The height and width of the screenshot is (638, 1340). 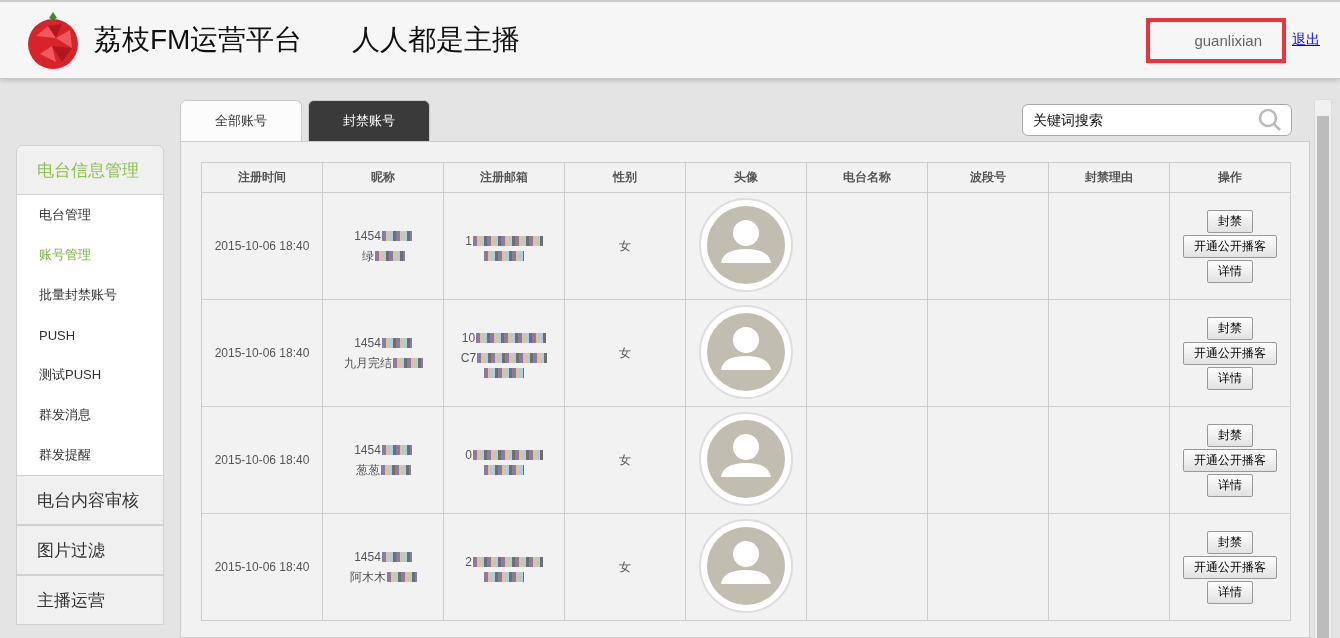 What do you see at coordinates (1306, 40) in the screenshot?
I see `logout-link: 退出` at bounding box center [1306, 40].